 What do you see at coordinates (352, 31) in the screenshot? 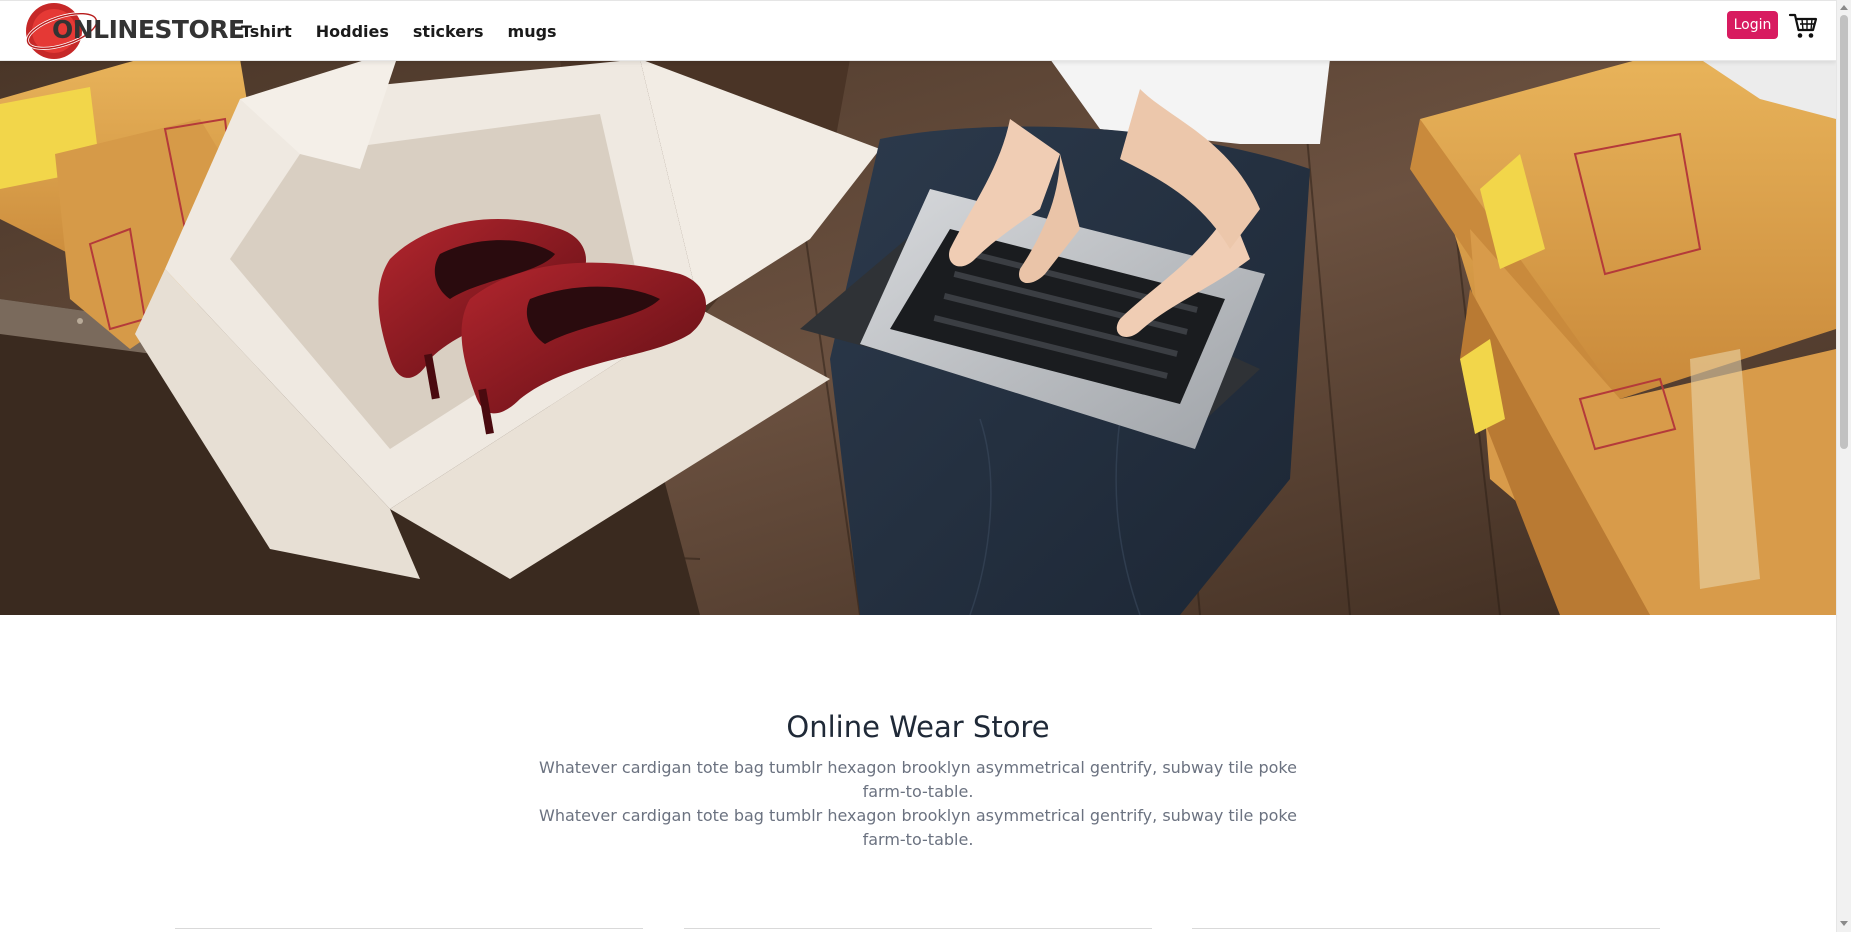
I see `nav-link-hoddies: Hoddies` at bounding box center [352, 31].